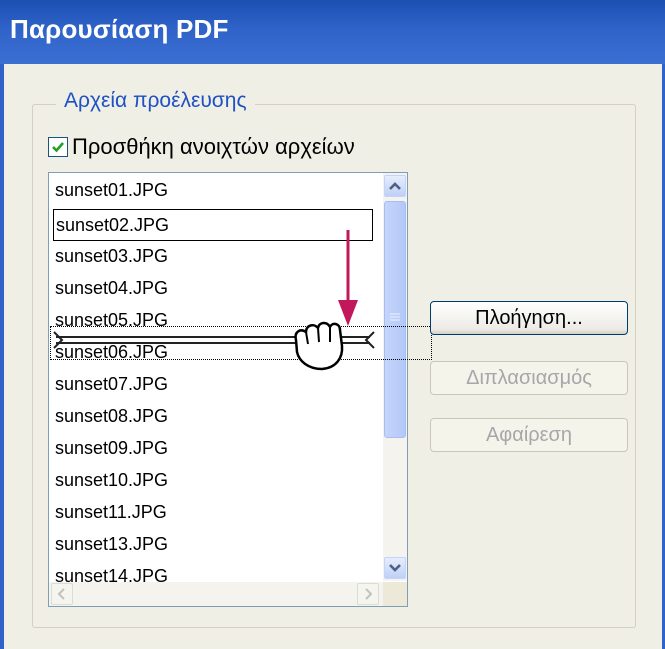 Image resolution: width=665 pixels, height=649 pixels. What do you see at coordinates (215, 416) in the screenshot?
I see `list-item: sunset08.JPG` at bounding box center [215, 416].